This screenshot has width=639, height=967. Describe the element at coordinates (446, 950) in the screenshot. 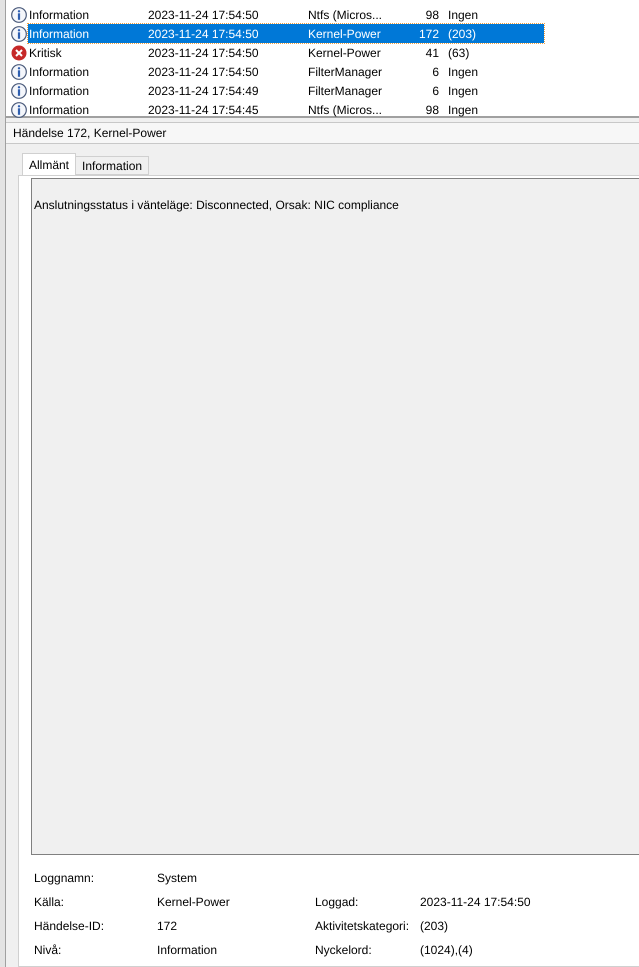

I see `field-value: (1024),(4)` at that location.